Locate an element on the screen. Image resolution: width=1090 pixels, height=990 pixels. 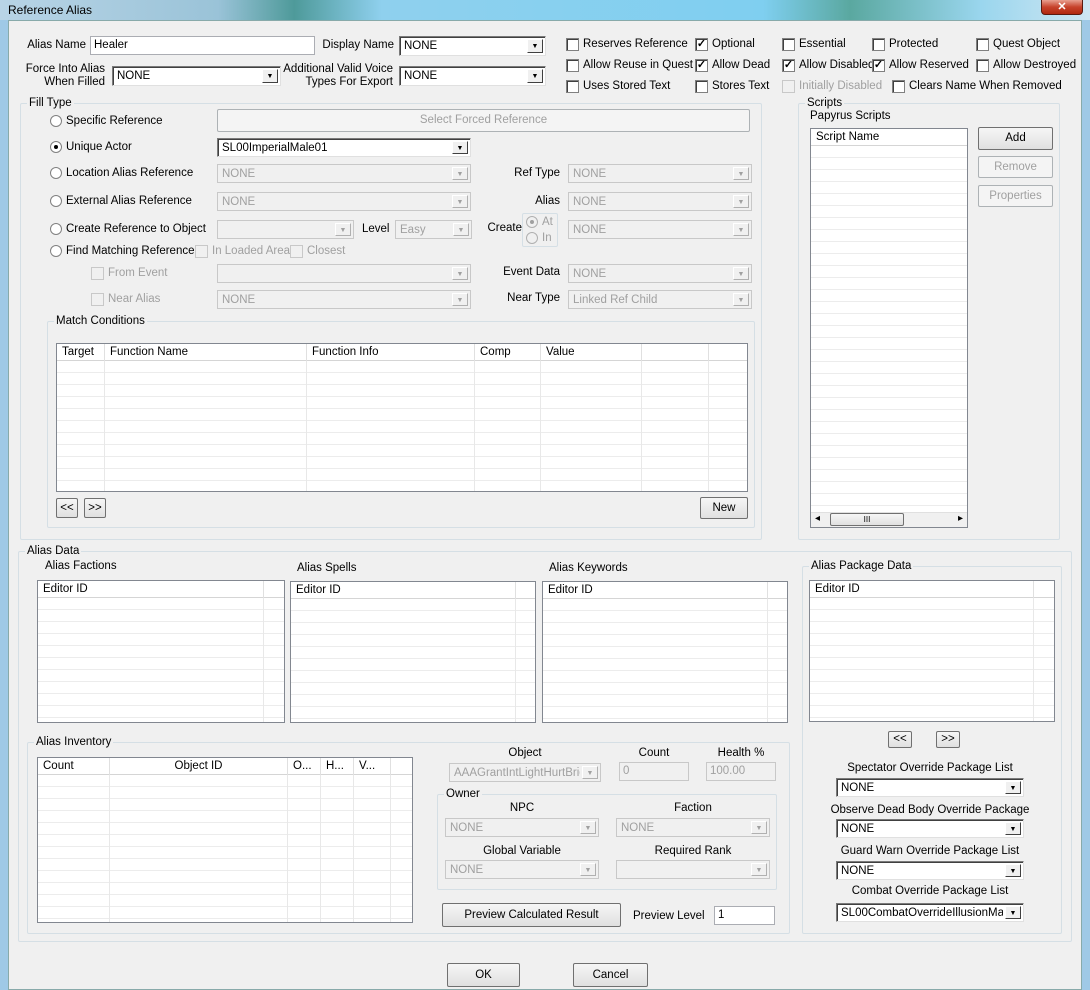
checkbox-reserves-reference is located at coordinates (572, 44).